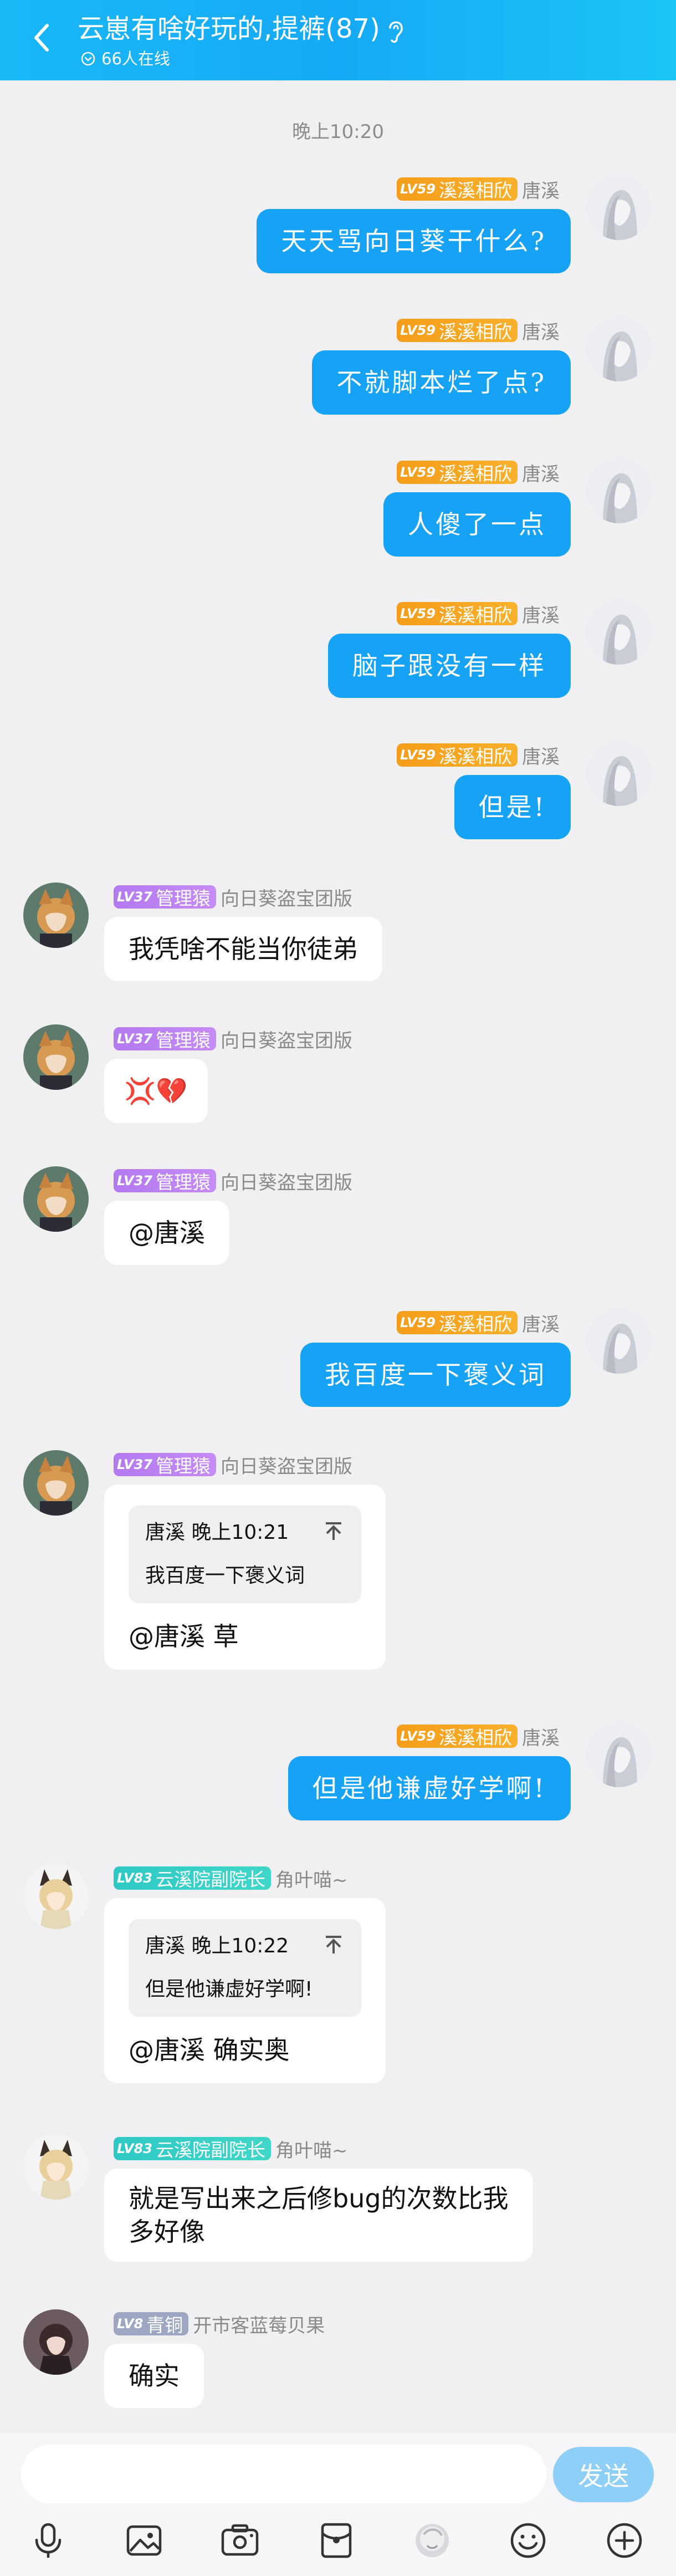 The height and width of the screenshot is (2576, 676). Describe the element at coordinates (166, 1233) in the screenshot. I see `message-bubble: @唐溪` at that location.